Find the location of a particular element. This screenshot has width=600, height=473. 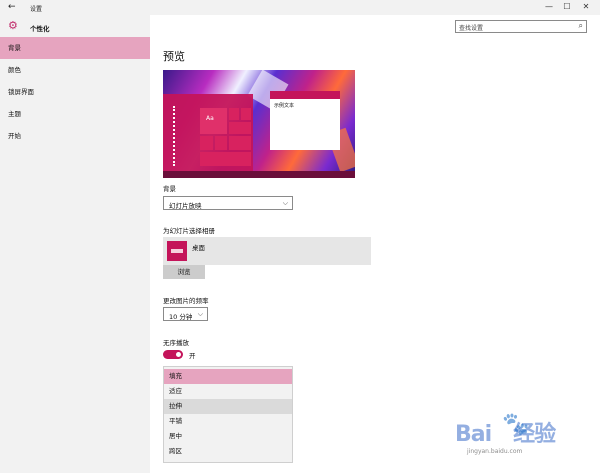

preview-tile-text: Aa is located at coordinates (210, 118).